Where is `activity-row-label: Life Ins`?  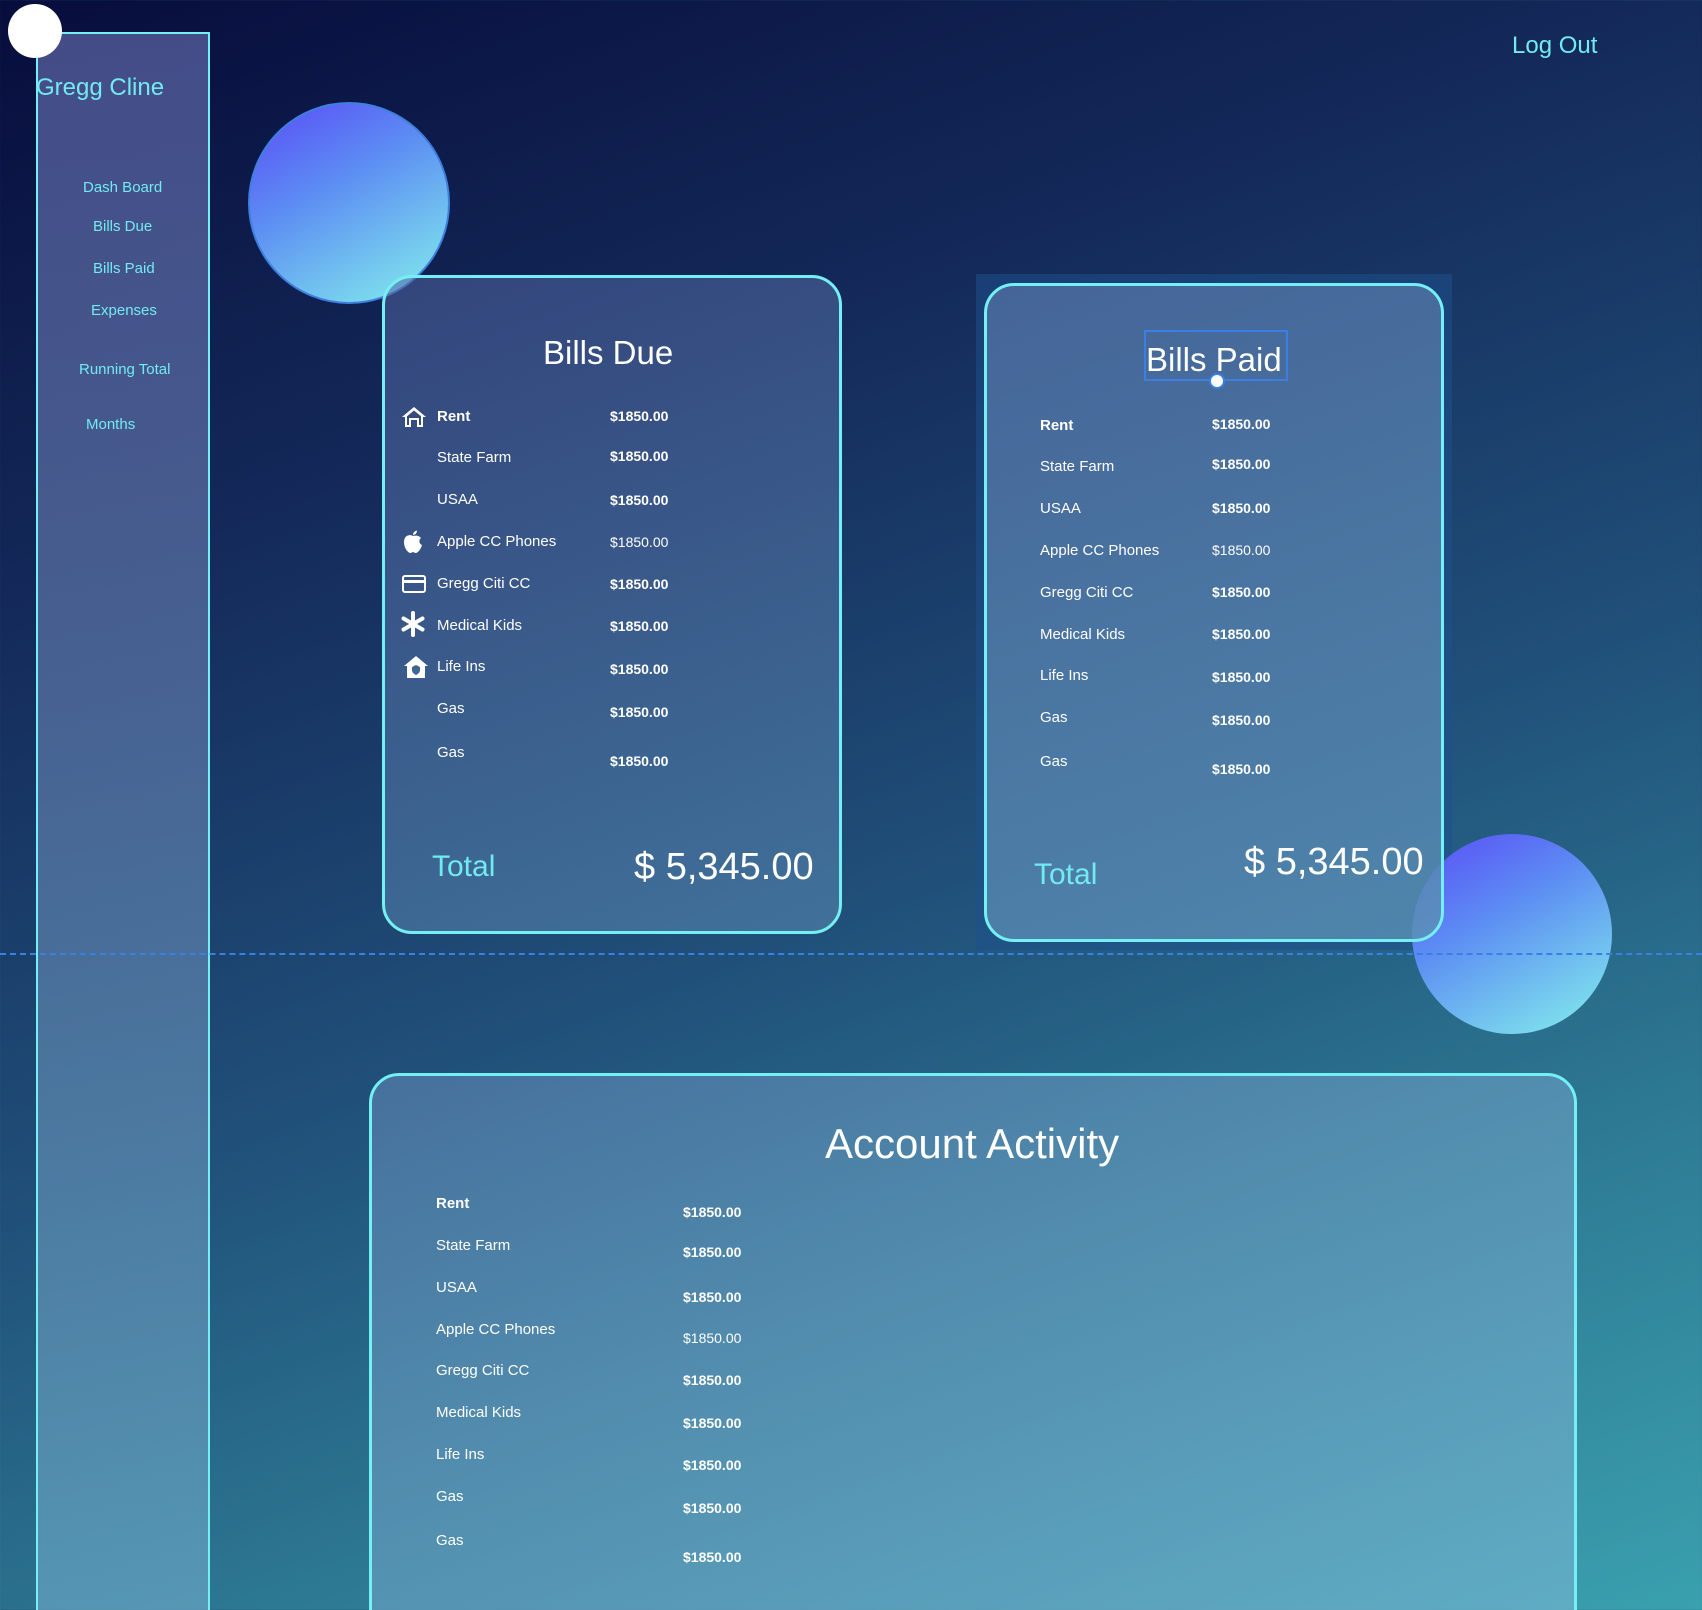
activity-row-label: Life Ins is located at coordinates (460, 1454).